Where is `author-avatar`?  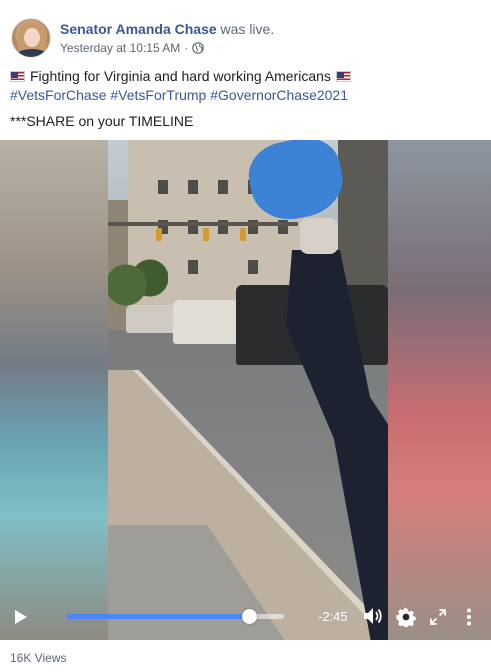
author-avatar is located at coordinates (31, 38).